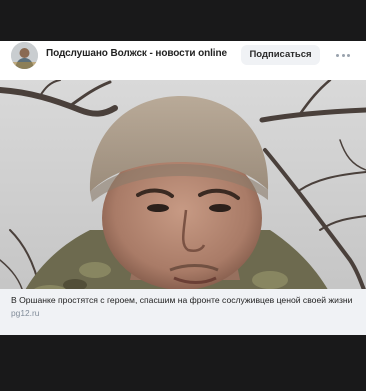  I want to click on group-name: Подслушано Волжск - новости online, so click(136, 53).